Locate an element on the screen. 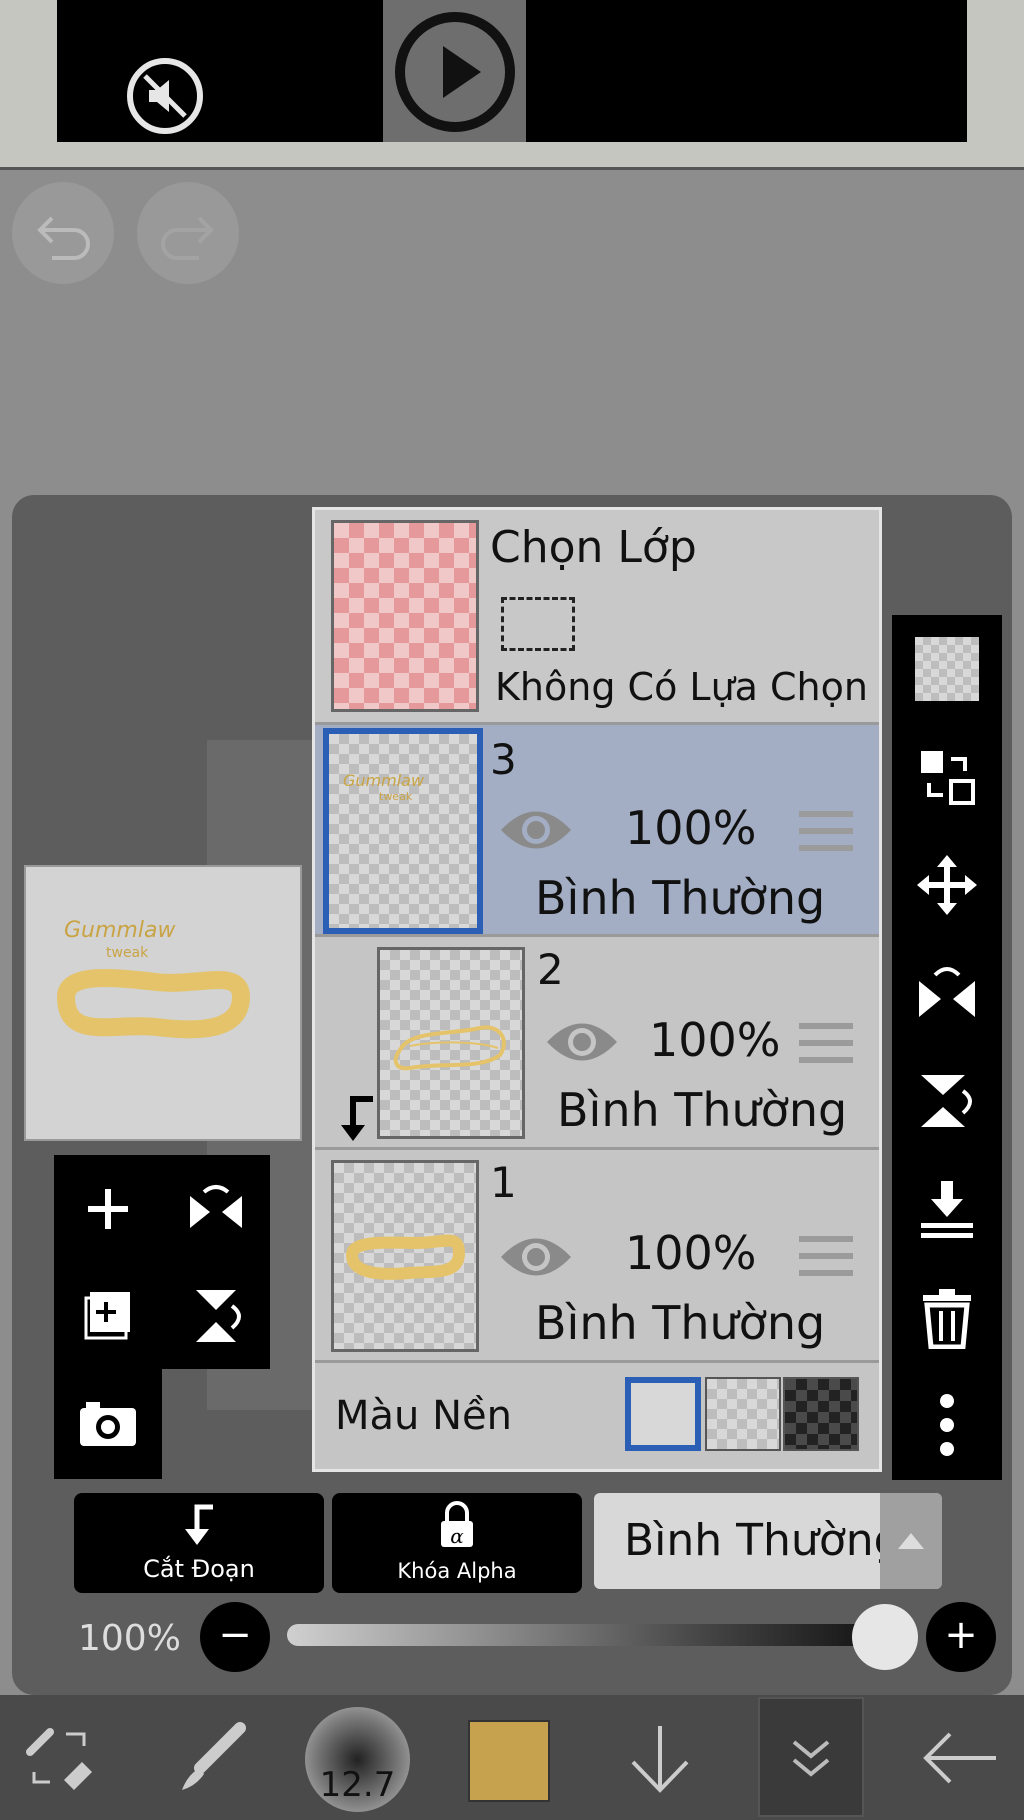 The width and height of the screenshot is (1024, 1820). brush-icon is located at coordinates (214, 1755).